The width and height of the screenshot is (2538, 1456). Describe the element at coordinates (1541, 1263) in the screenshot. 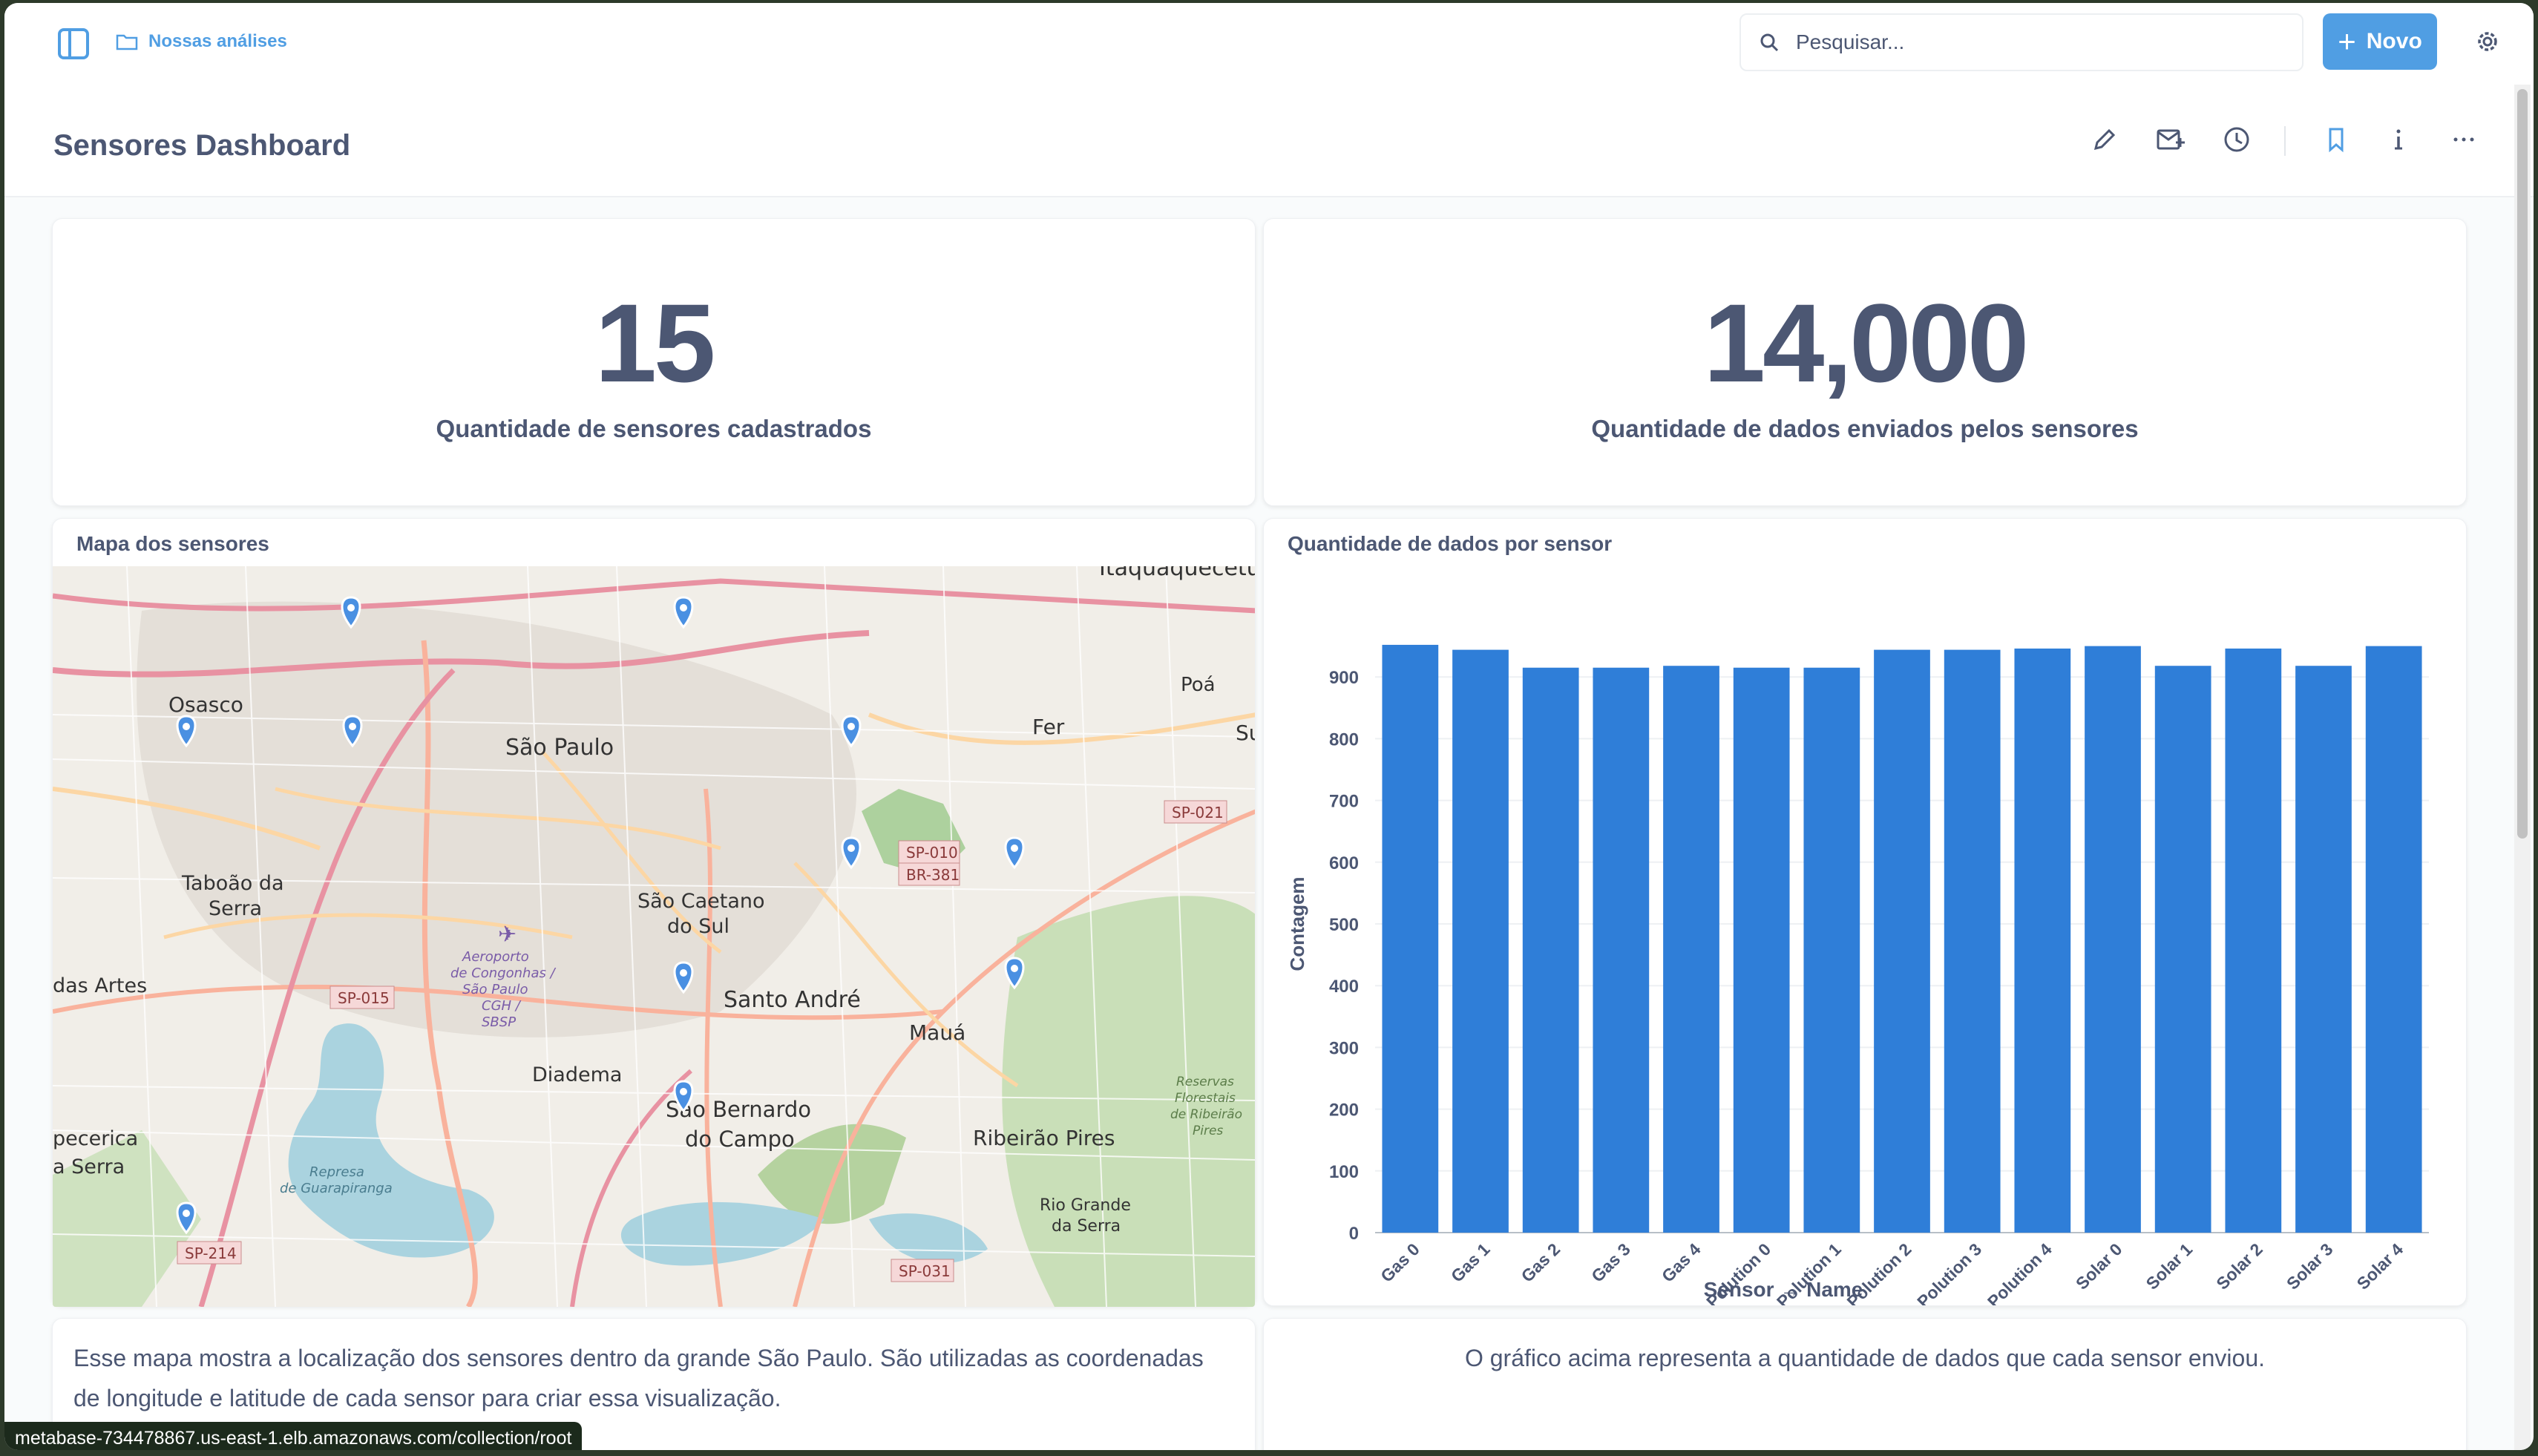

I see `x-tick-label: Gas 2` at that location.